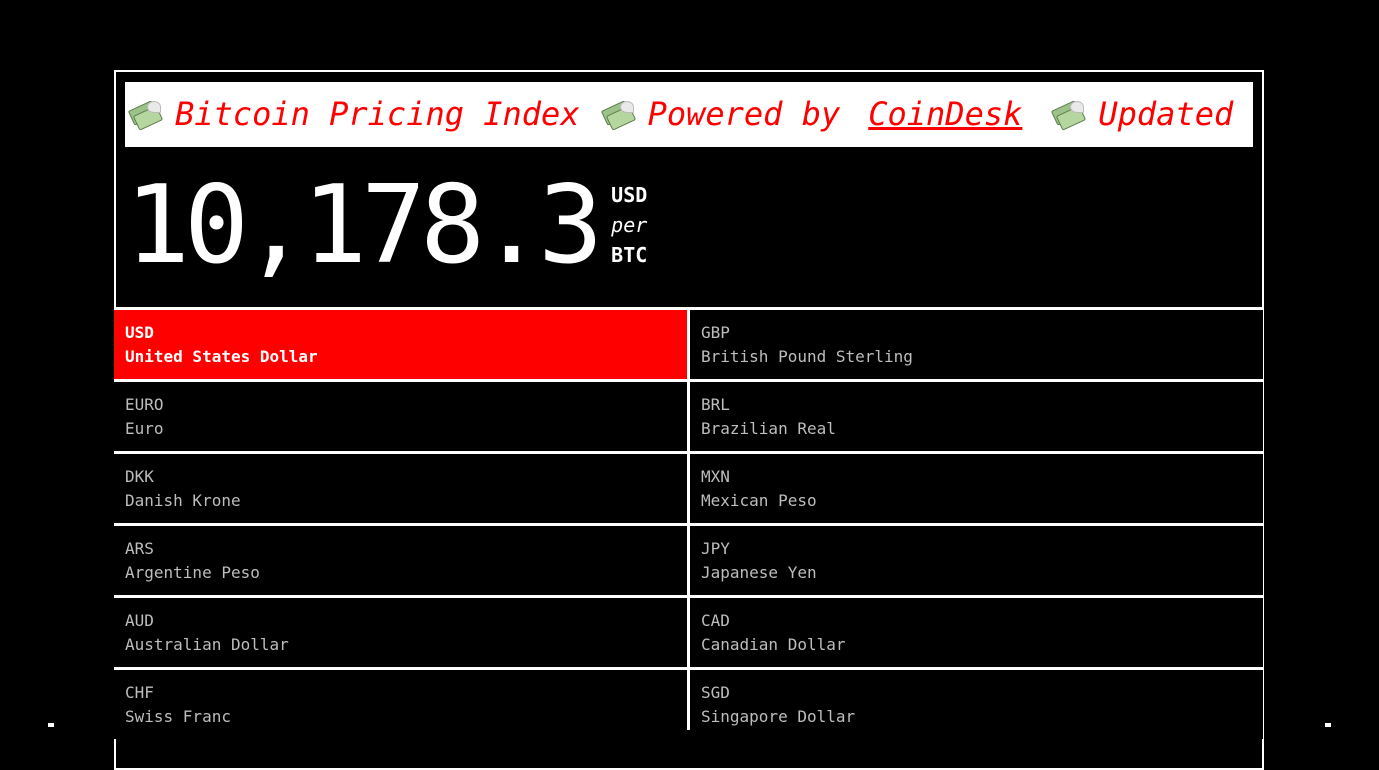 Image resolution: width=1379 pixels, height=770 pixels. Describe the element at coordinates (207, 644) in the screenshot. I see `currency-name: Australian Dollar` at that location.